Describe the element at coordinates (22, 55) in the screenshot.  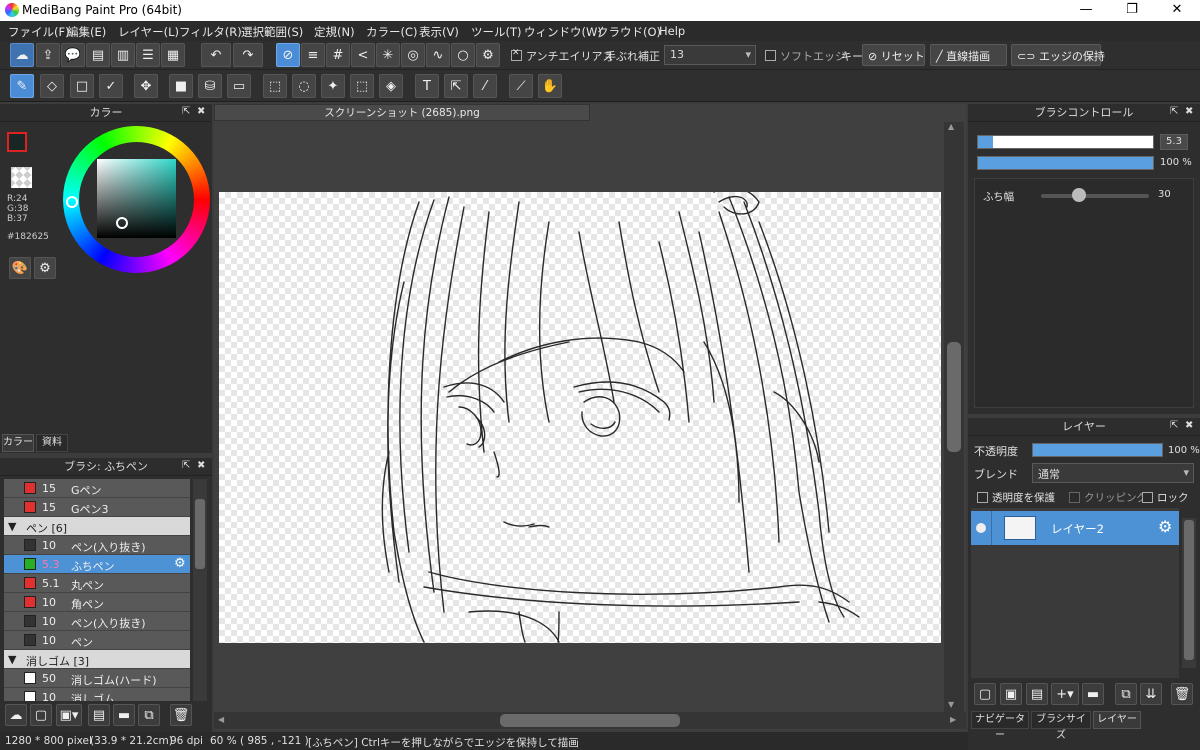
I see `cloud-icon: ☁` at that location.